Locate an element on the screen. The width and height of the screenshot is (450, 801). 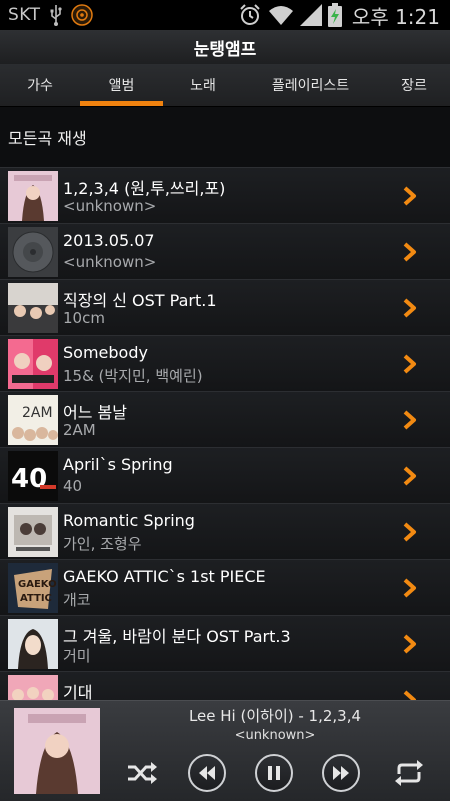
tab-label: 장르 is located at coordinates (414, 86).